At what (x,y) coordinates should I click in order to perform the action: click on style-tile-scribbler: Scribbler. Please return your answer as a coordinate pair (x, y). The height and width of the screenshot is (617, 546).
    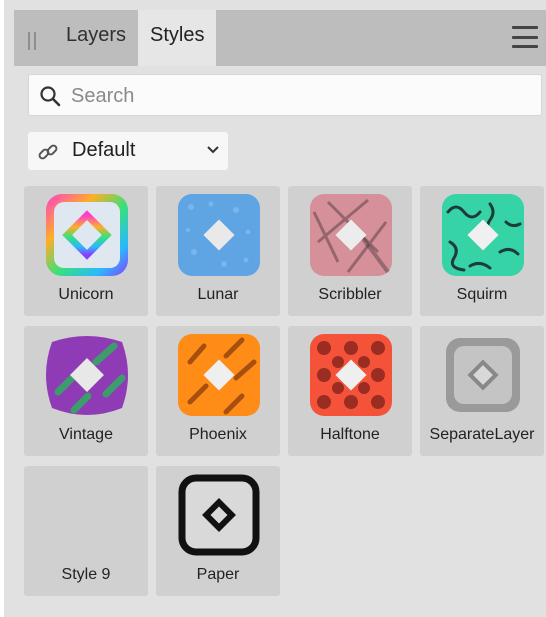
    Looking at the image, I should click on (350, 251).